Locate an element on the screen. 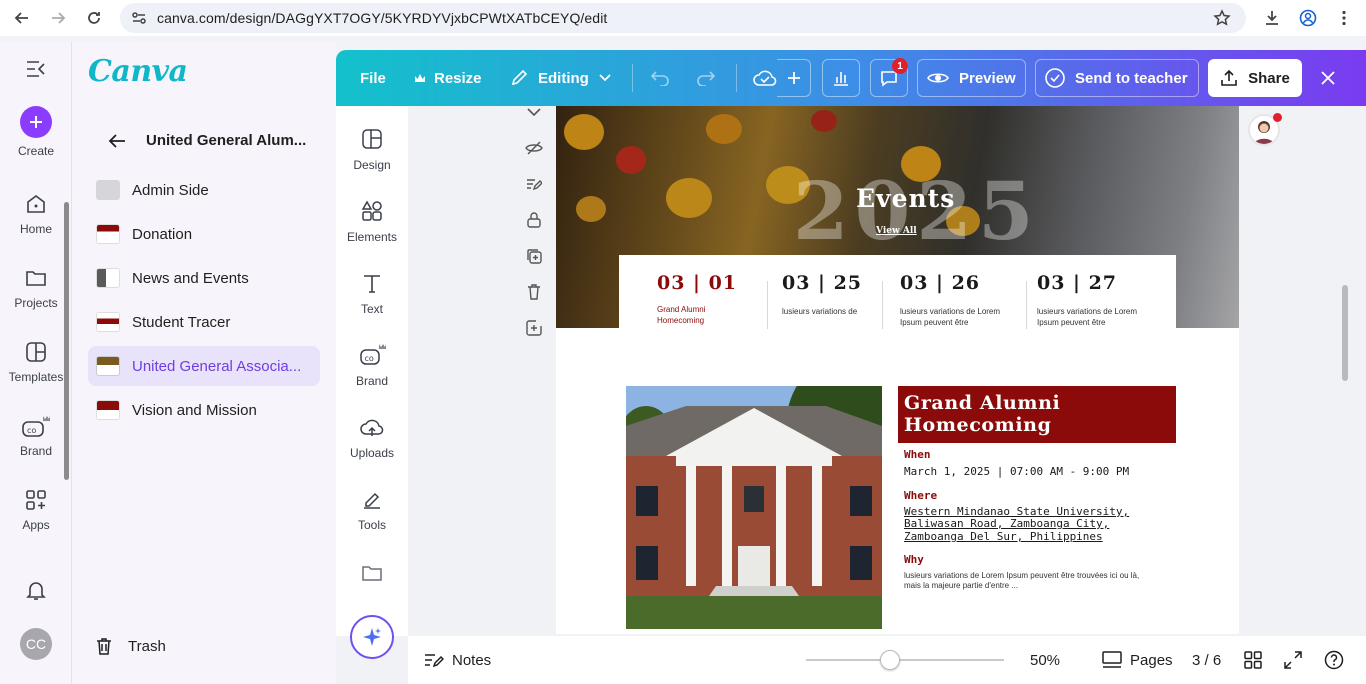 Image resolution: width=1366 pixels, height=684 pixels. undo-icon is located at coordinates (660, 78).